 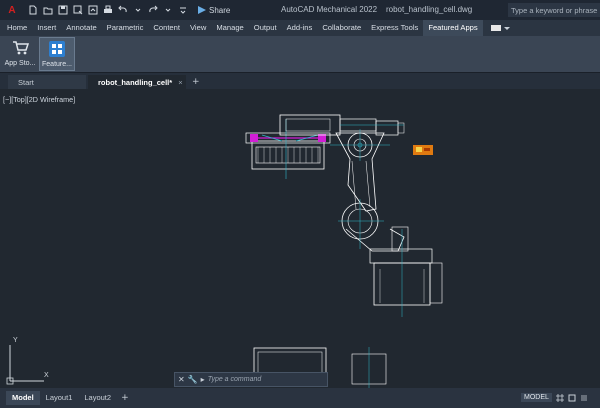 What do you see at coordinates (181, 379) in the screenshot?
I see `command-close-icon: ✕` at bounding box center [181, 379].